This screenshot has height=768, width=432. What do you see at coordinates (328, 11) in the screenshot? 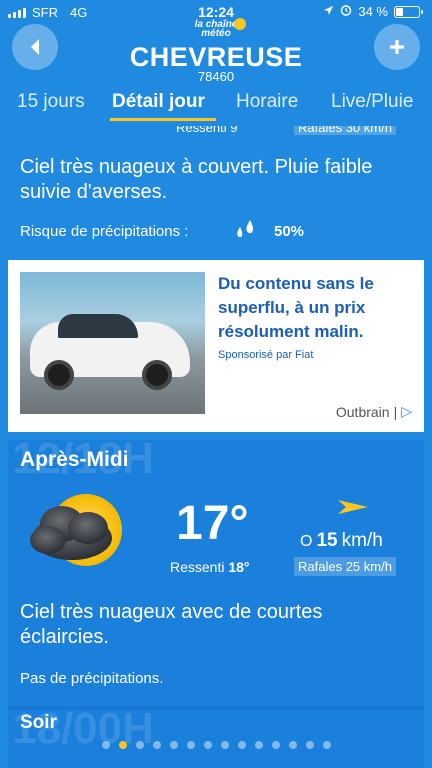
I see `location-icon` at bounding box center [328, 11].